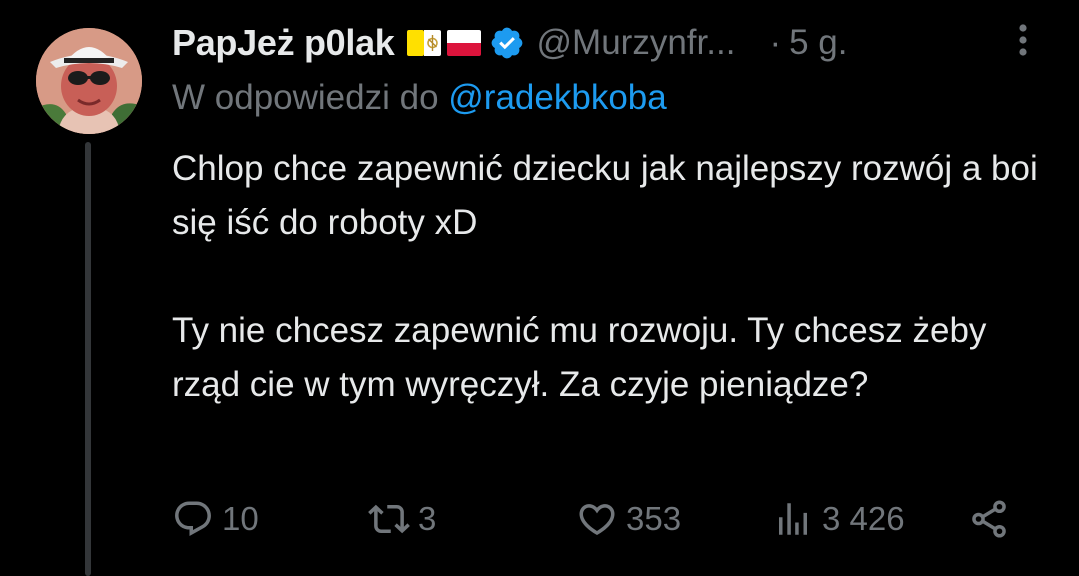 The image size is (1079, 576). Describe the element at coordinates (89, 81) in the screenshot. I see `avatar` at that location.